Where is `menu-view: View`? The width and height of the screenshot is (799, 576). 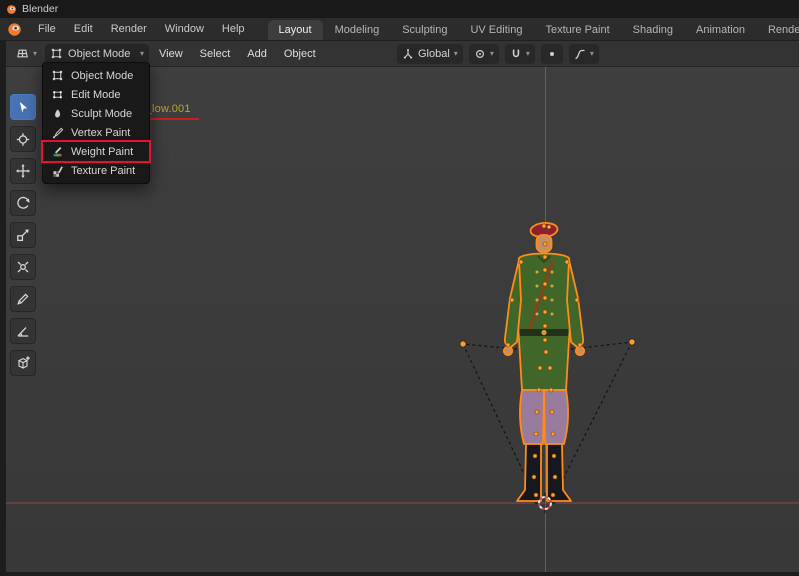 menu-view: View is located at coordinates (171, 54).